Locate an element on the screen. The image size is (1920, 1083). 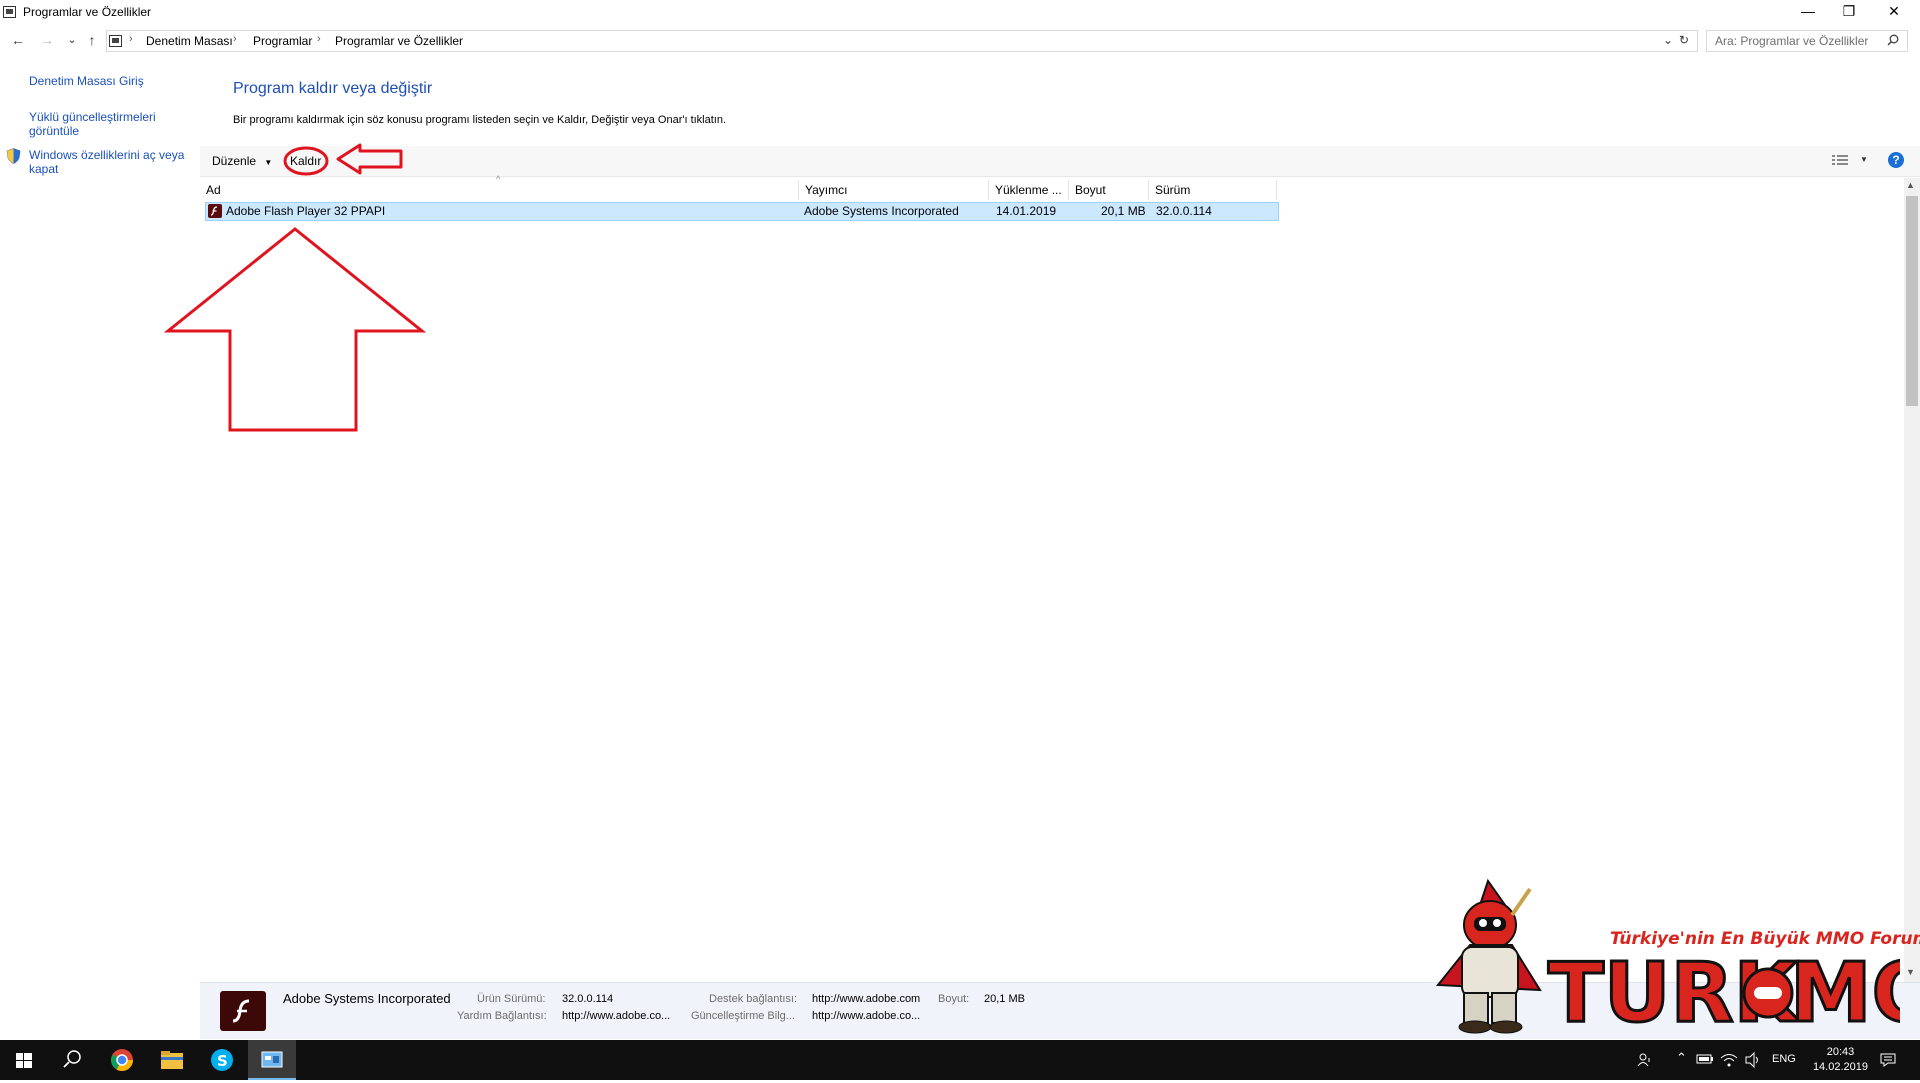
svg-text: S is located at coordinates (222, 1061).